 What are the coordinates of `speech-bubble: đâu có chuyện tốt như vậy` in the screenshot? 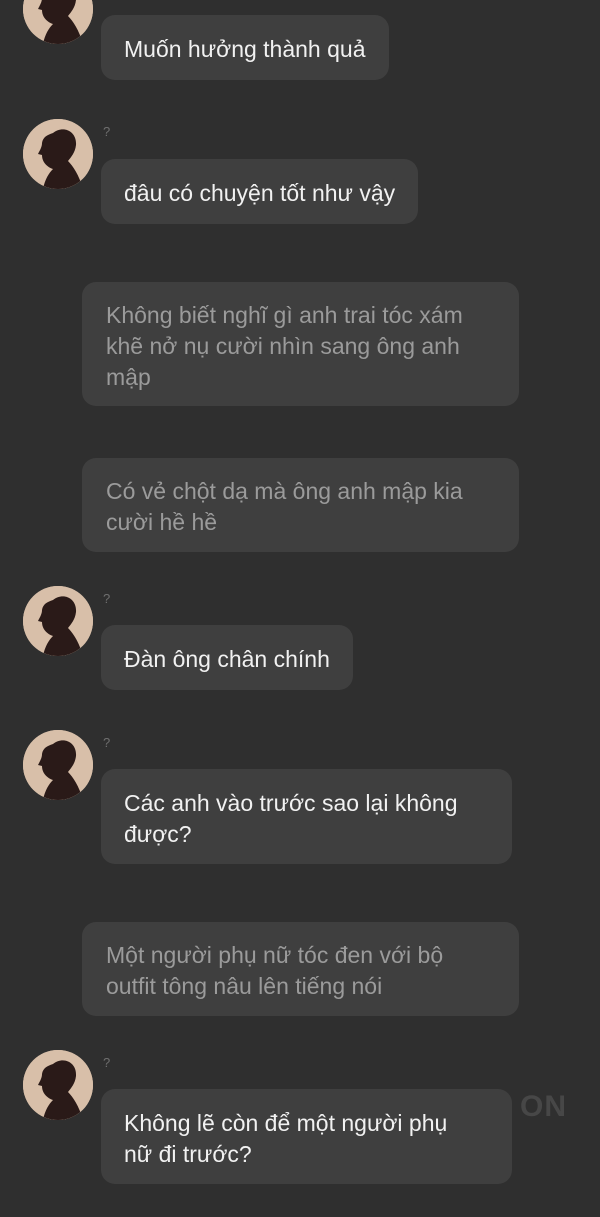 It's located at (260, 191).